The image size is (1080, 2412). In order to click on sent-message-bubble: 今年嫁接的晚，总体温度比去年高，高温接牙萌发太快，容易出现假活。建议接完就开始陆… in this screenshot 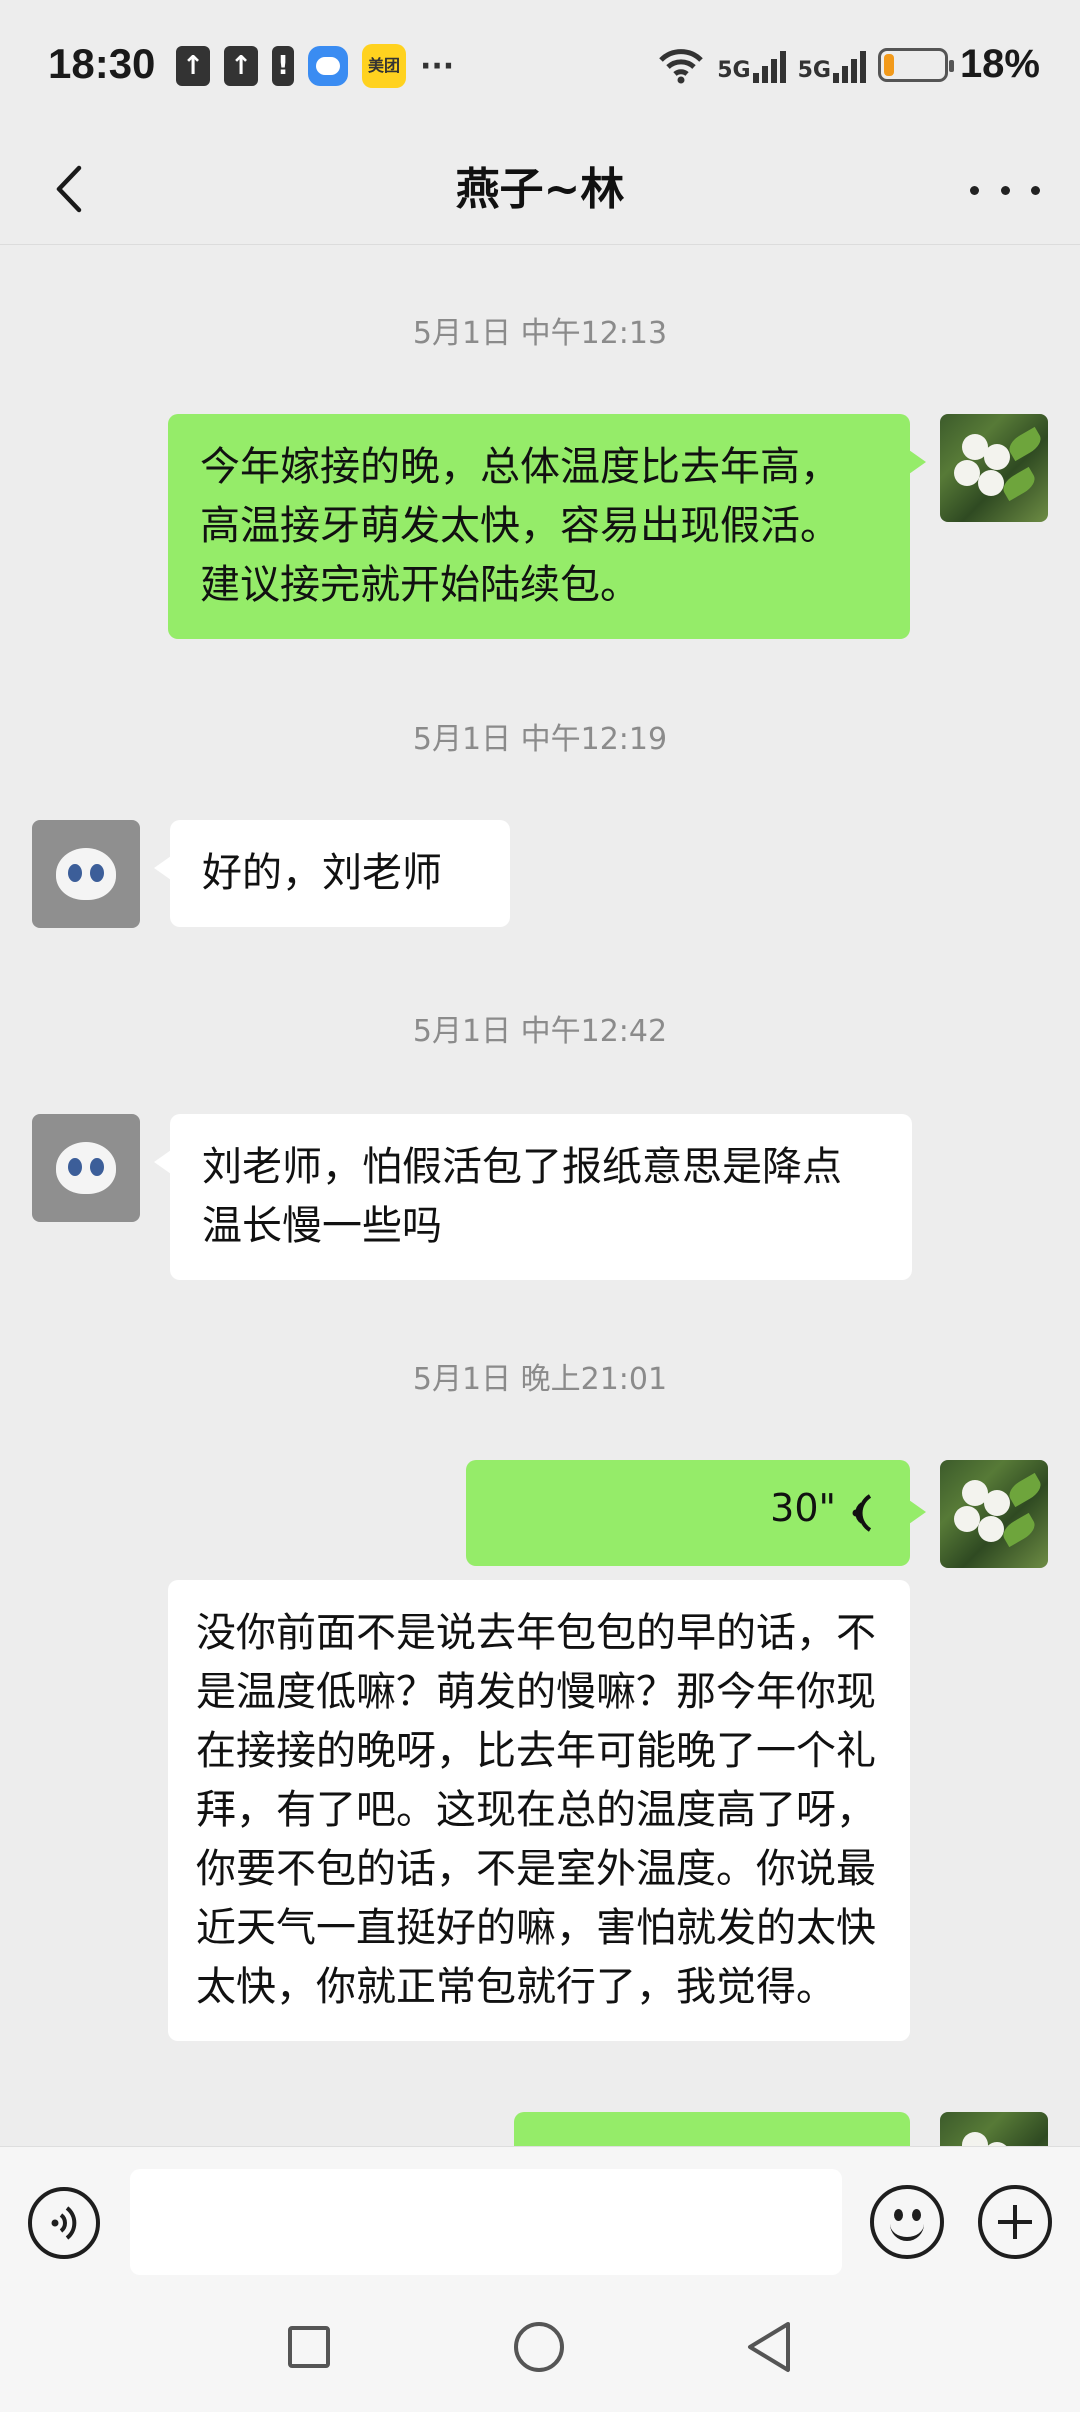, I will do `click(547, 526)`.